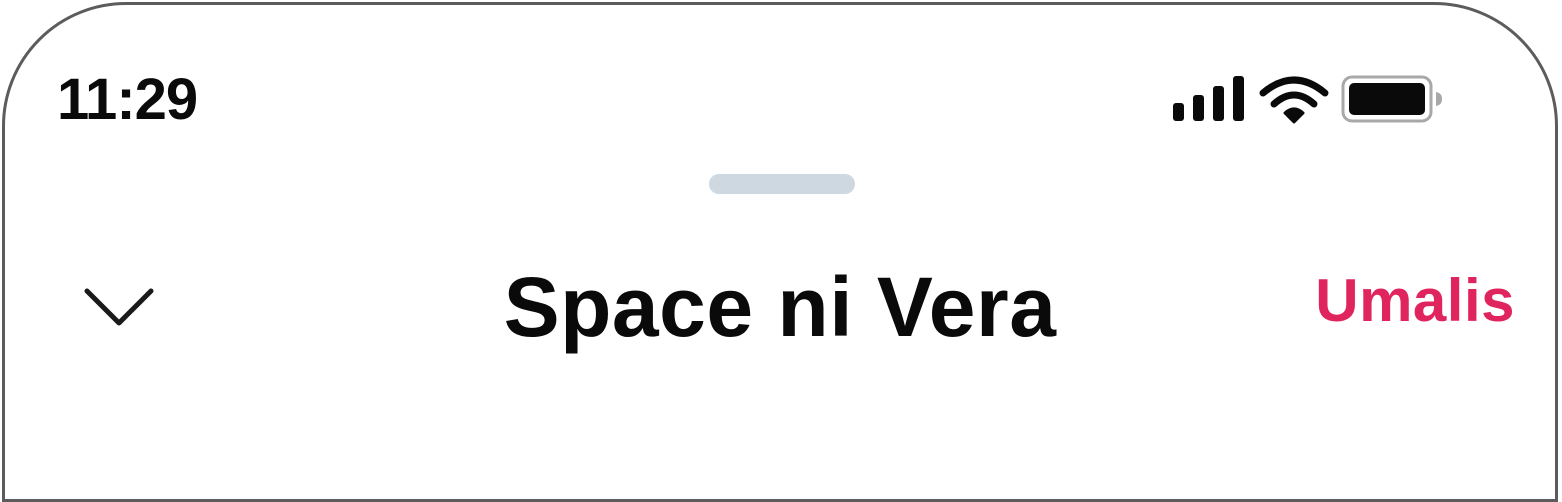 The height and width of the screenshot is (502, 1562). What do you see at coordinates (1208, 98) in the screenshot?
I see `signal-icon` at bounding box center [1208, 98].